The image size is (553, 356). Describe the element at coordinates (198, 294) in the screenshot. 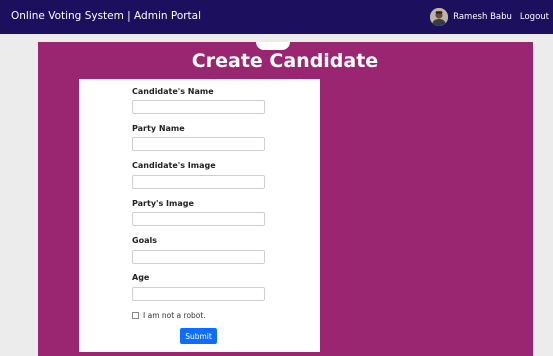

I see `age-input` at that location.